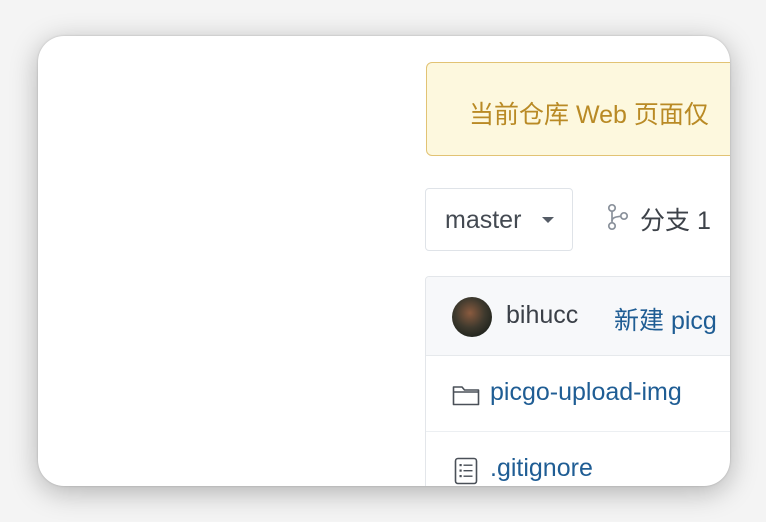 The width and height of the screenshot is (766, 522). I want to click on list-item: picgo-upload-img, so click(578, 393).